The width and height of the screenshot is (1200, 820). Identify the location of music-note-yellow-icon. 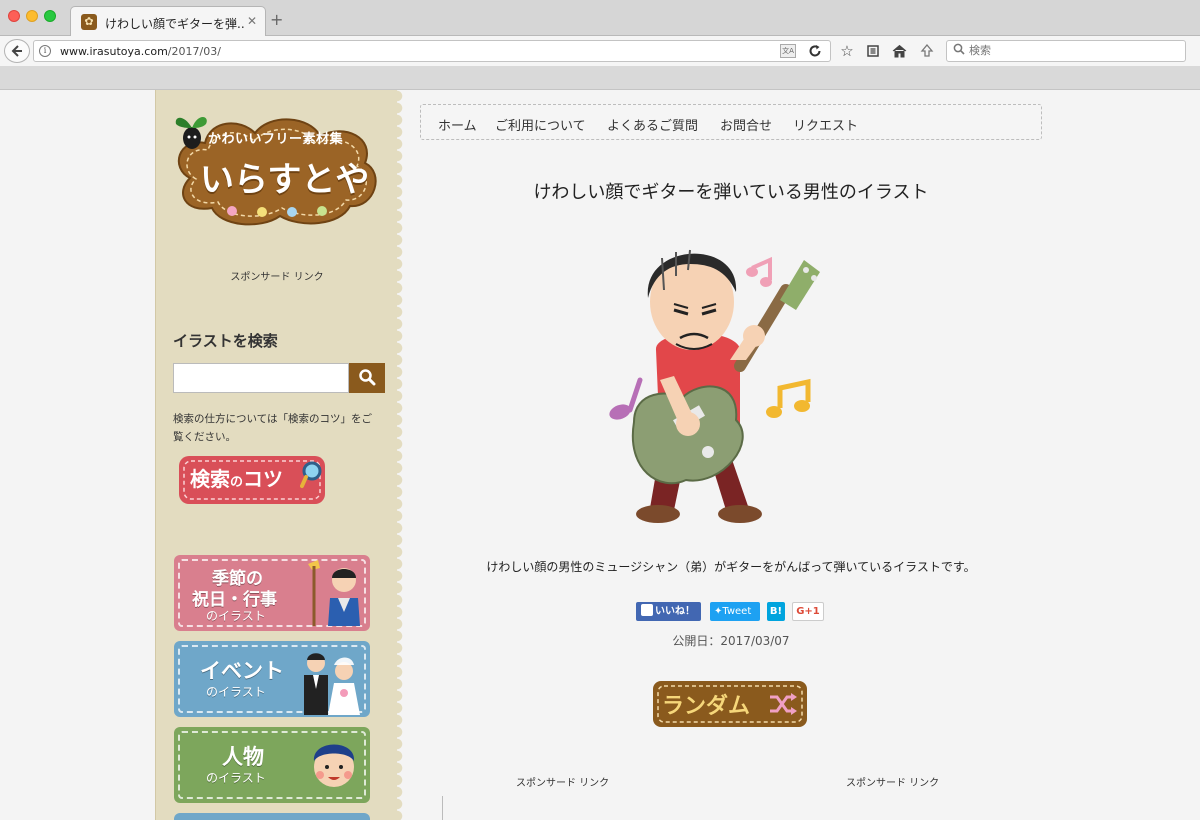
(788, 398).